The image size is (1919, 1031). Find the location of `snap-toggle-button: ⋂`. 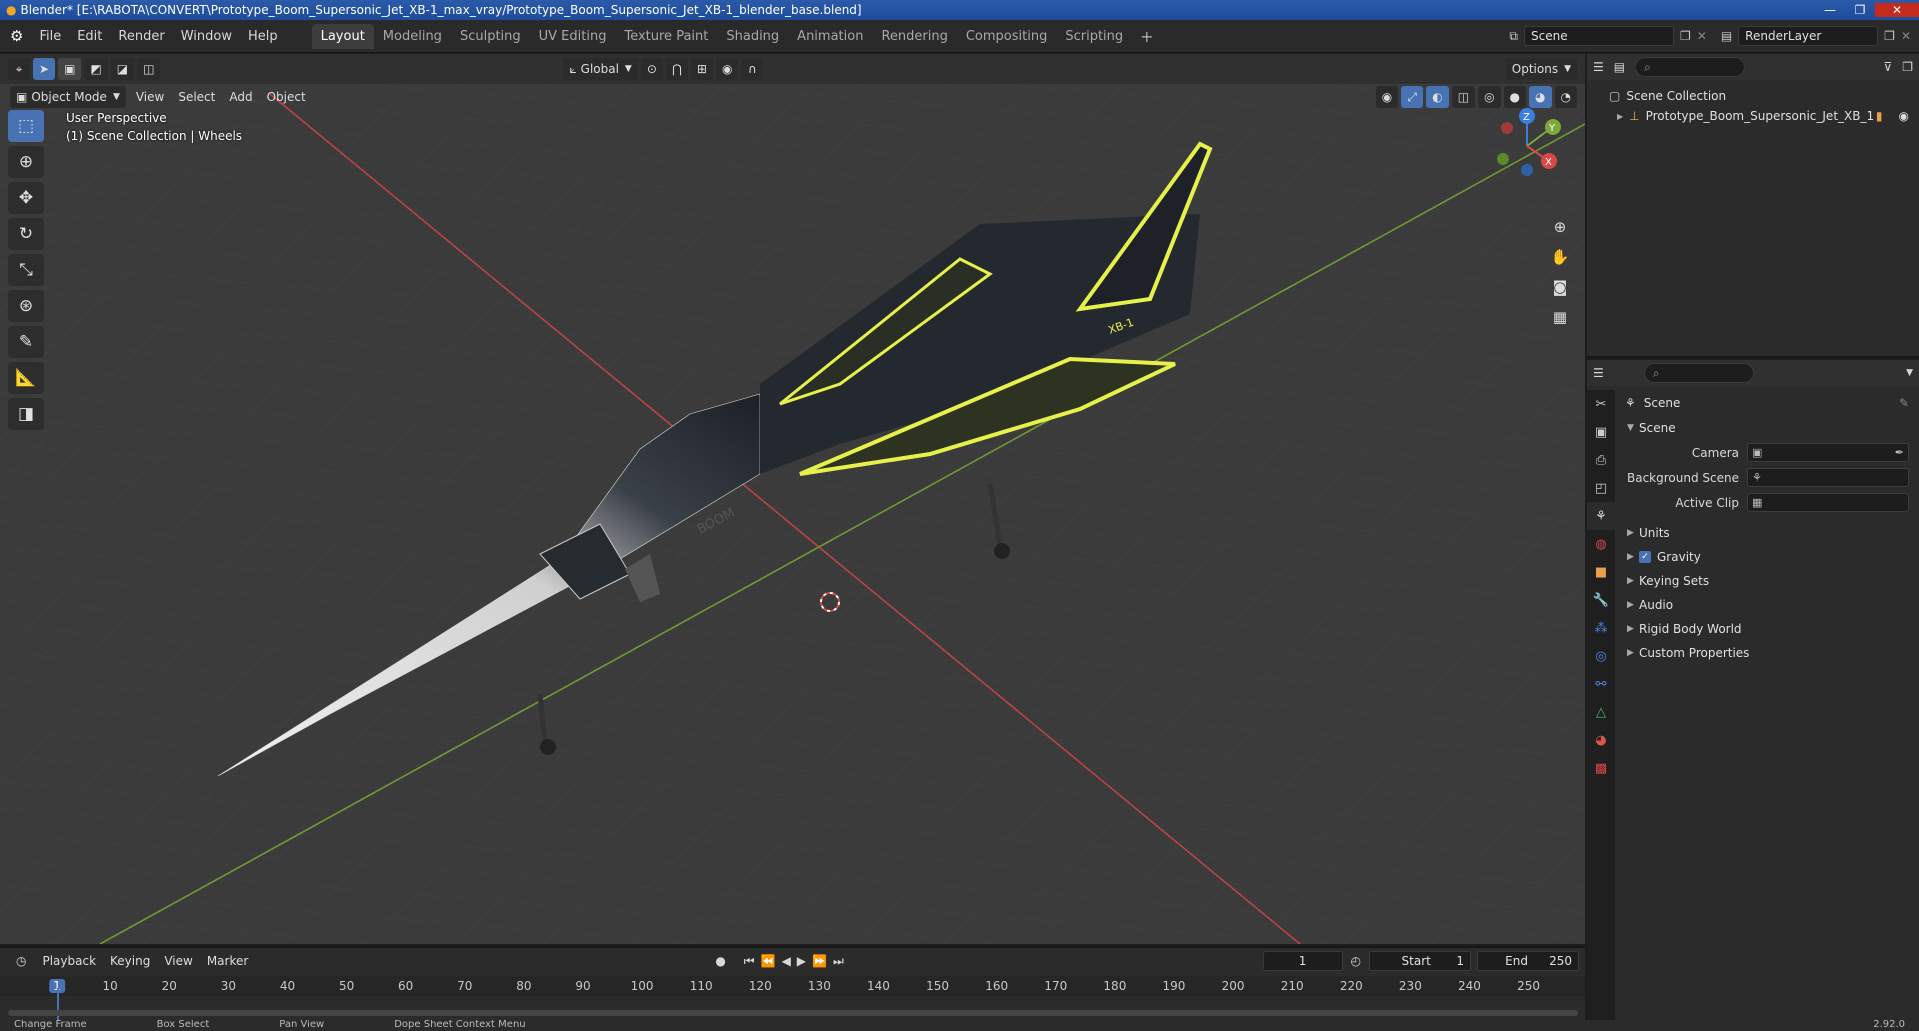

snap-toggle-button: ⋂ is located at coordinates (676, 69).